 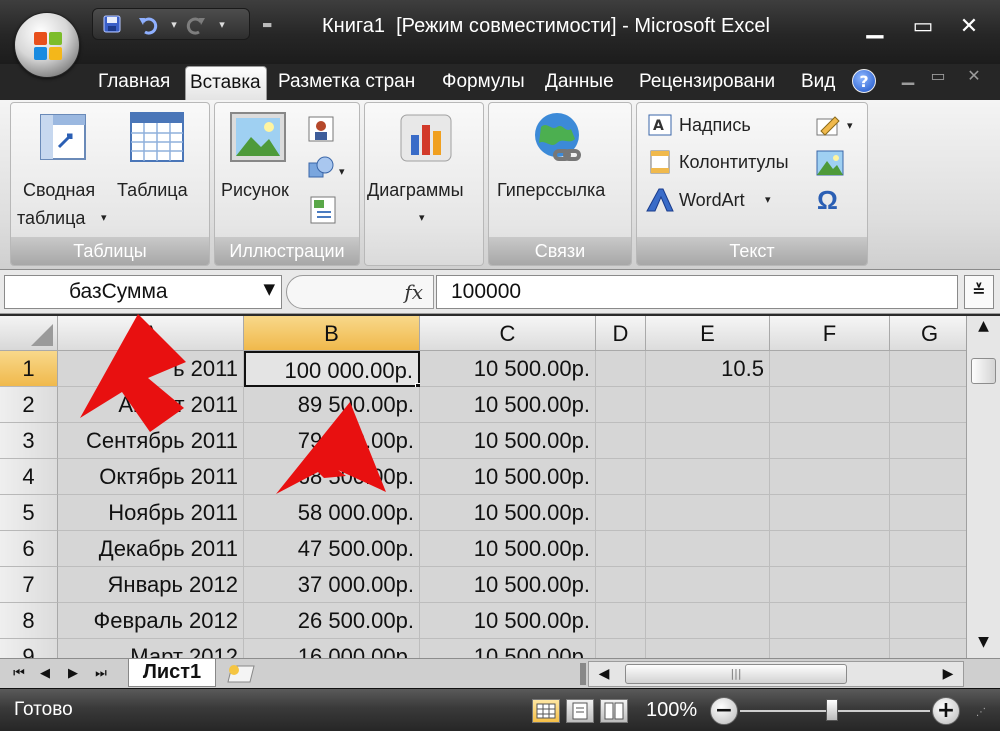 What do you see at coordinates (29, 405) in the screenshot?
I see `row-header: 2` at bounding box center [29, 405].